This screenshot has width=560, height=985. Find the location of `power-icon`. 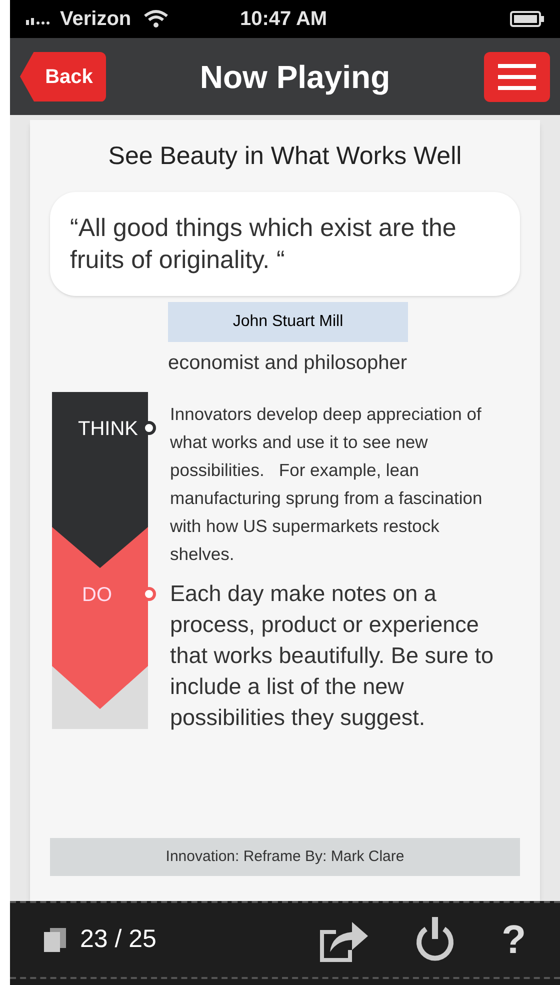

power-icon is located at coordinates (435, 940).